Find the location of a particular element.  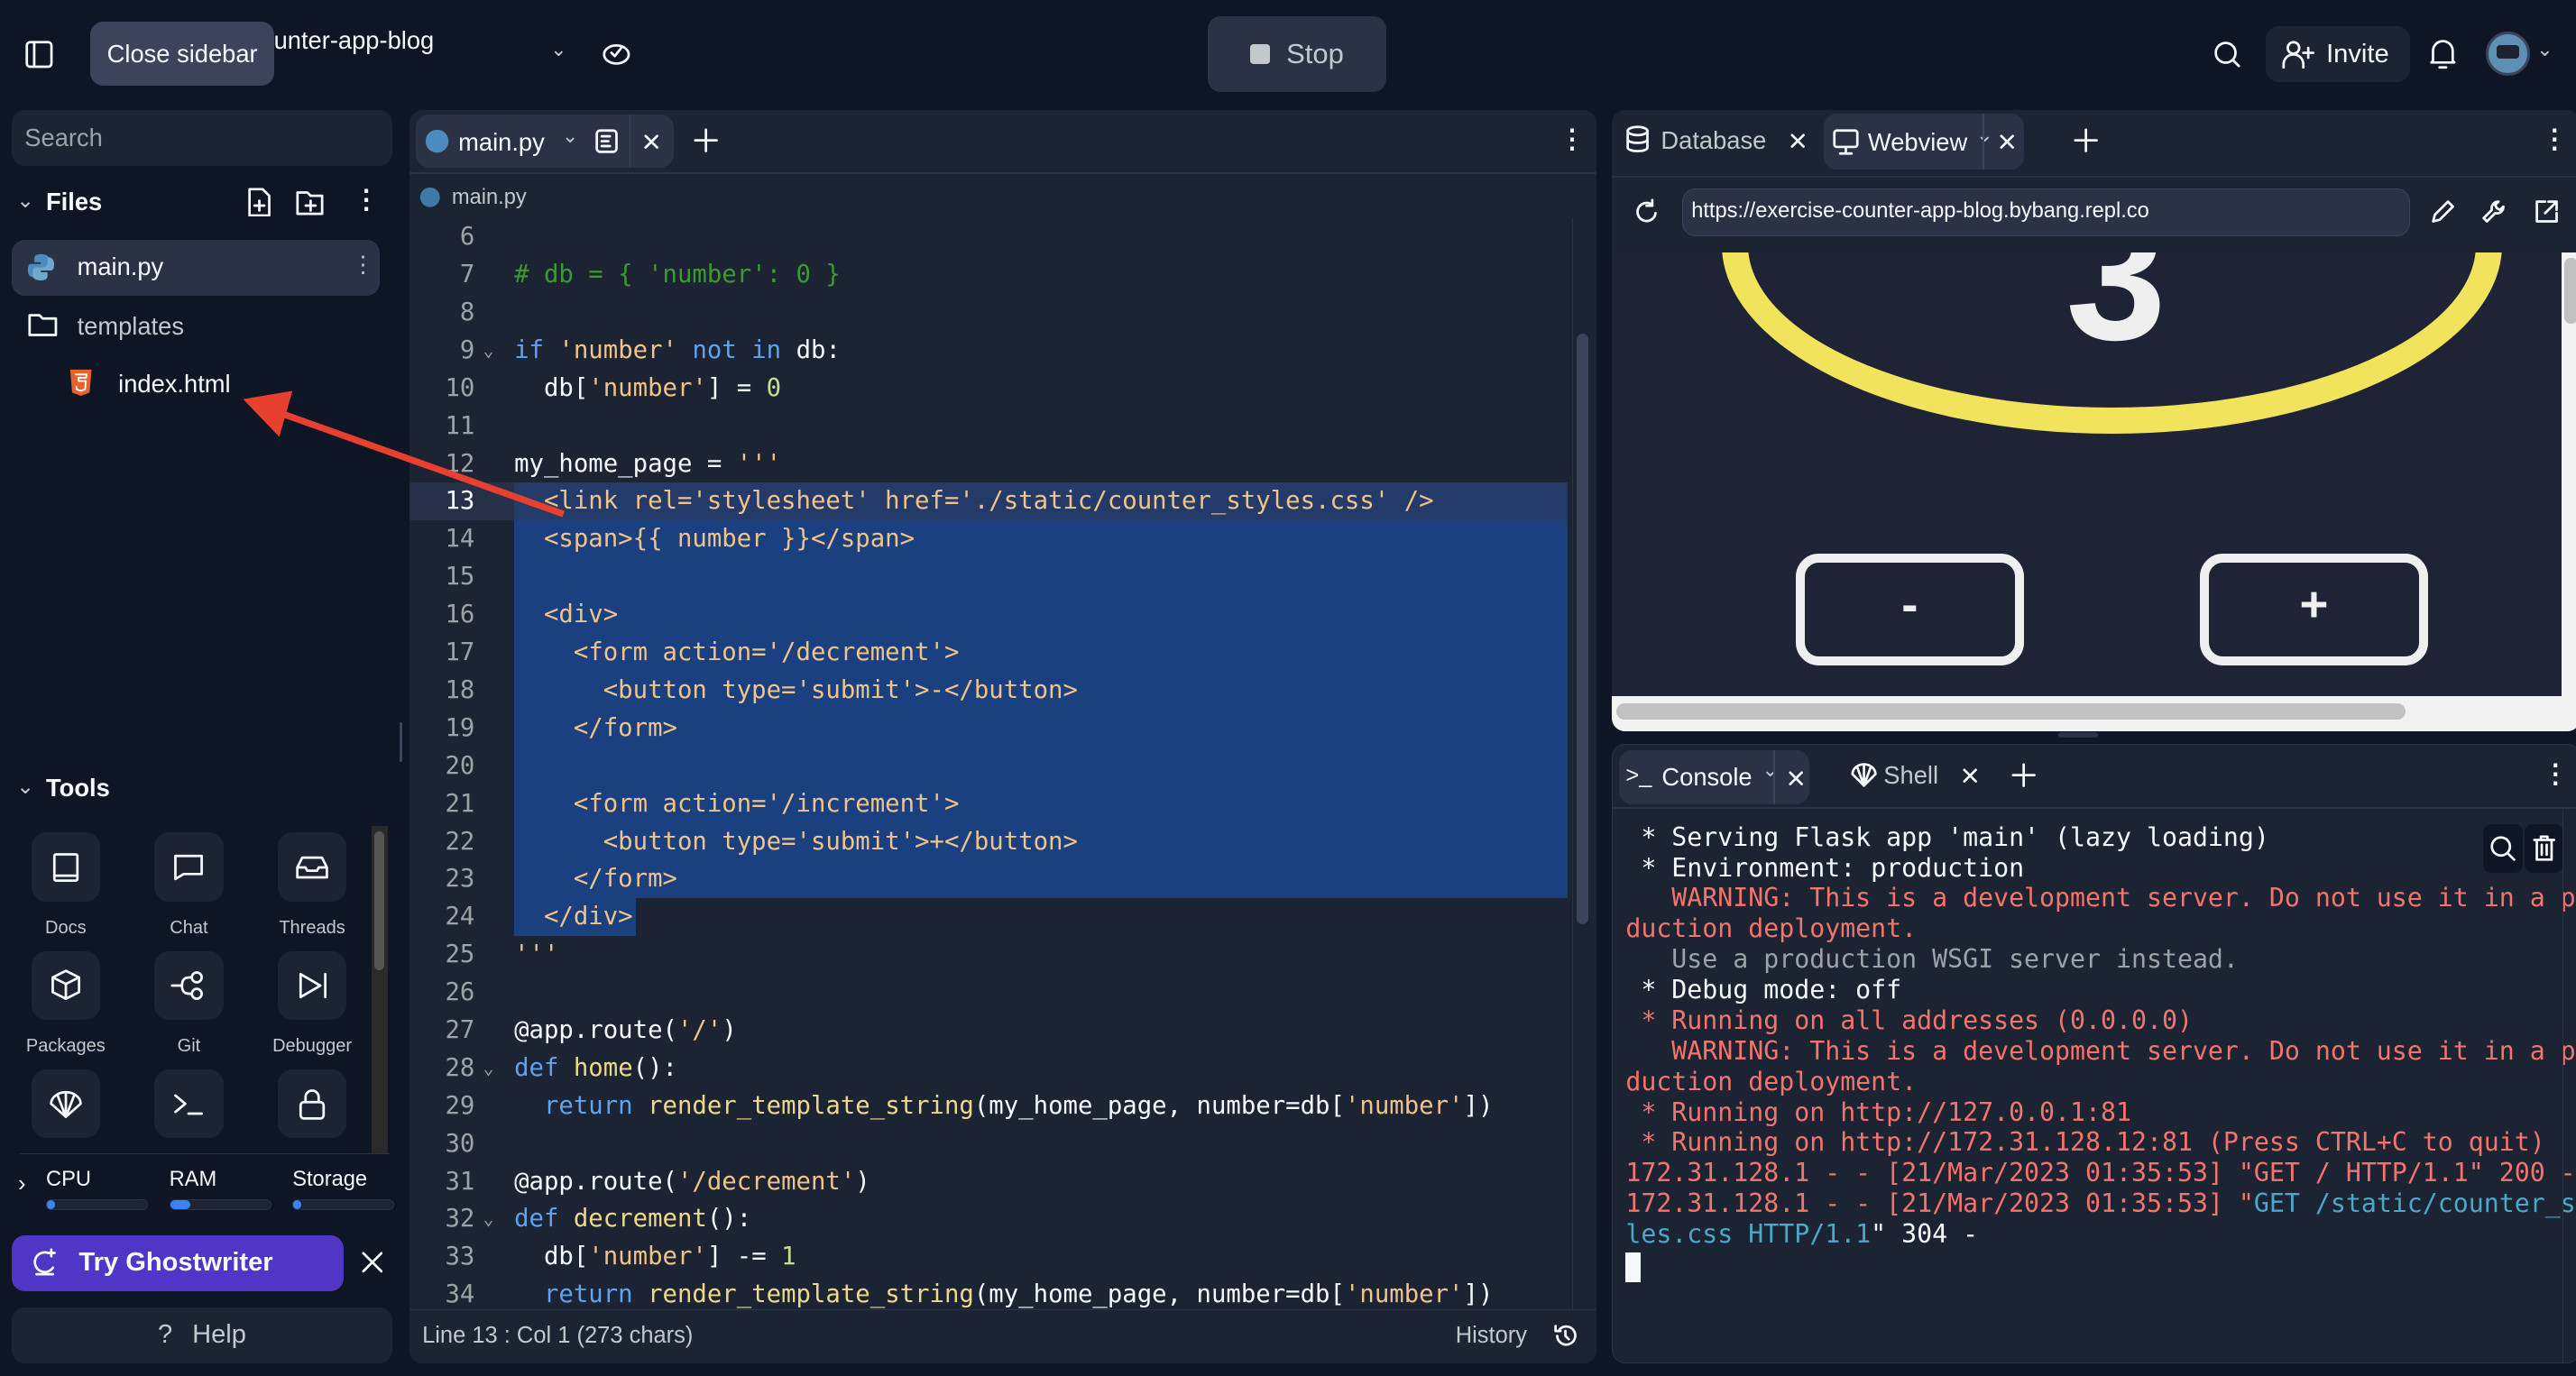

tool-packages-button is located at coordinates (66, 985).